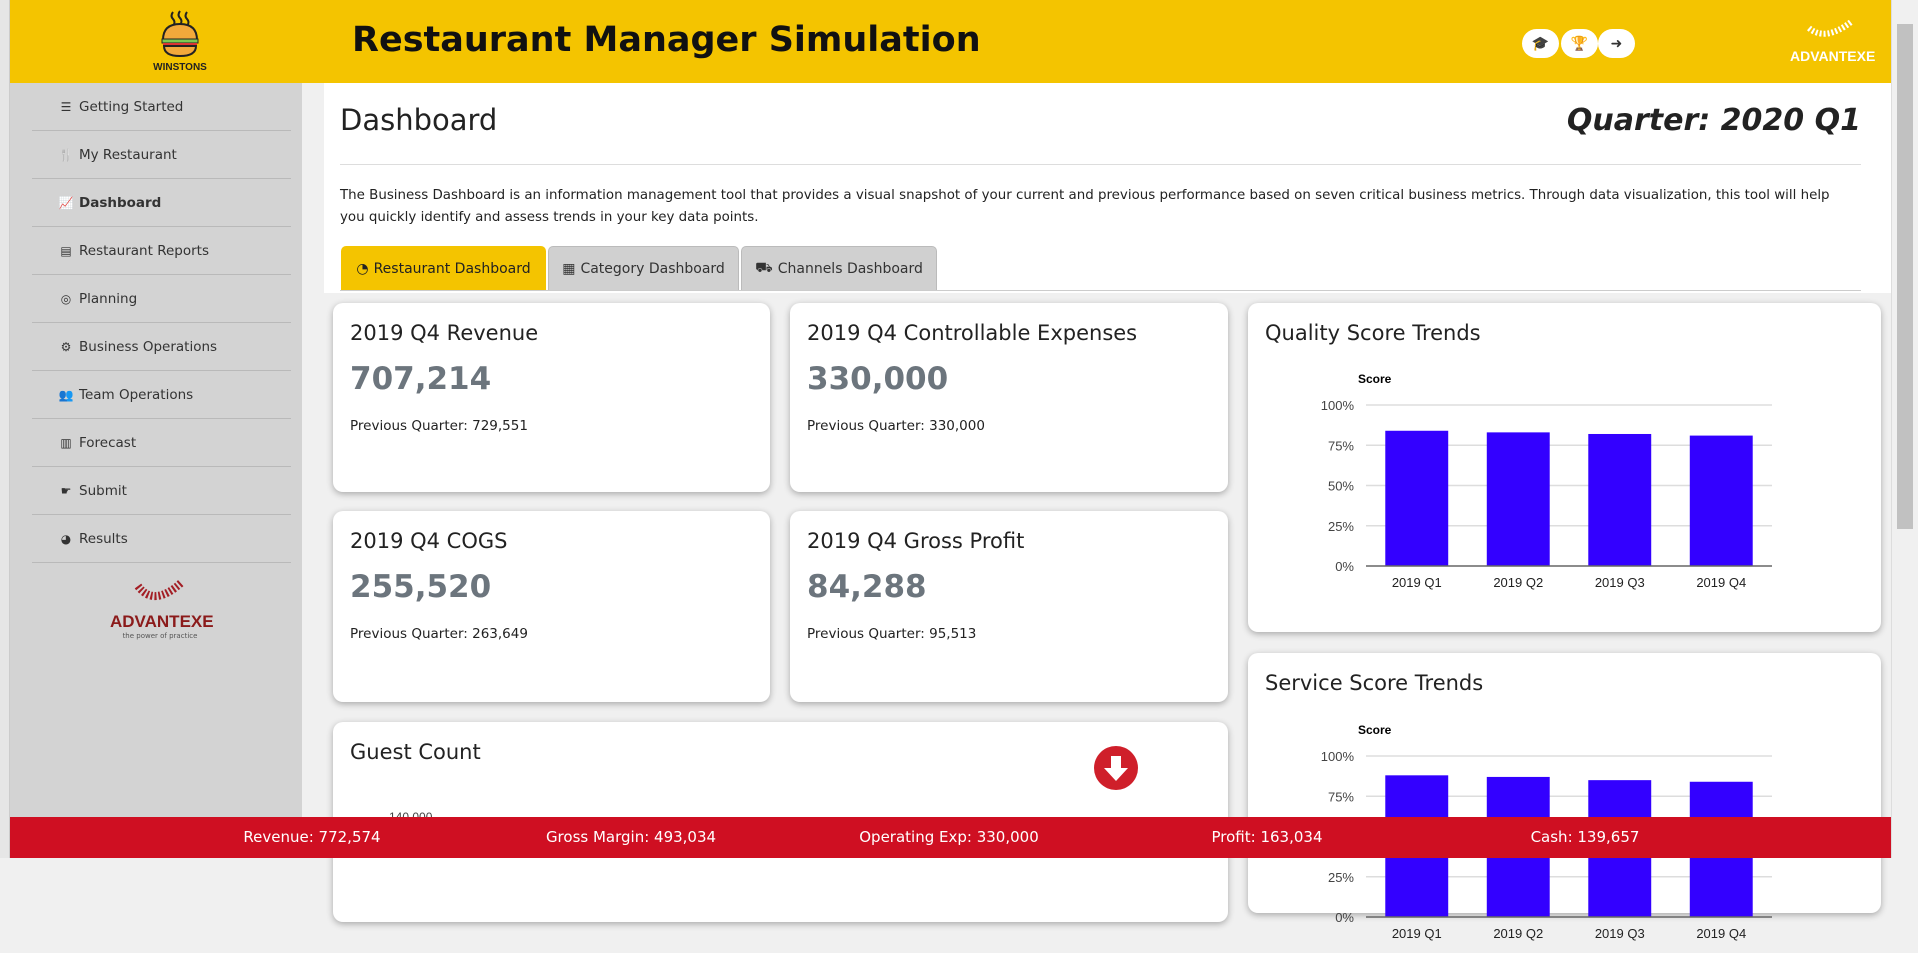 The width and height of the screenshot is (1918, 953). What do you see at coordinates (1341, 486) in the screenshot?
I see `y-tick-label: 50%` at bounding box center [1341, 486].